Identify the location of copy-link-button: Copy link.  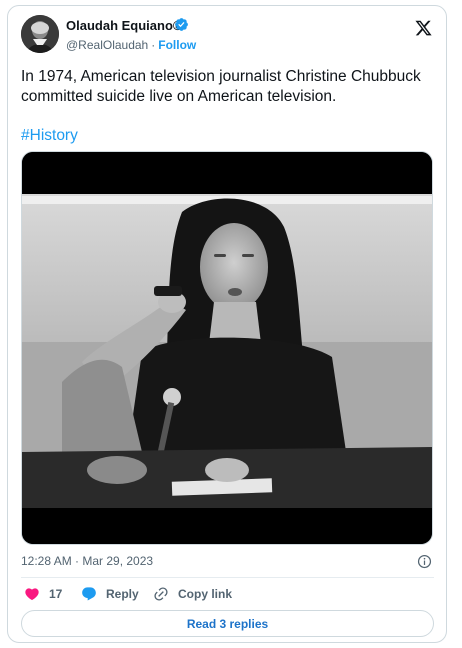
(192, 594).